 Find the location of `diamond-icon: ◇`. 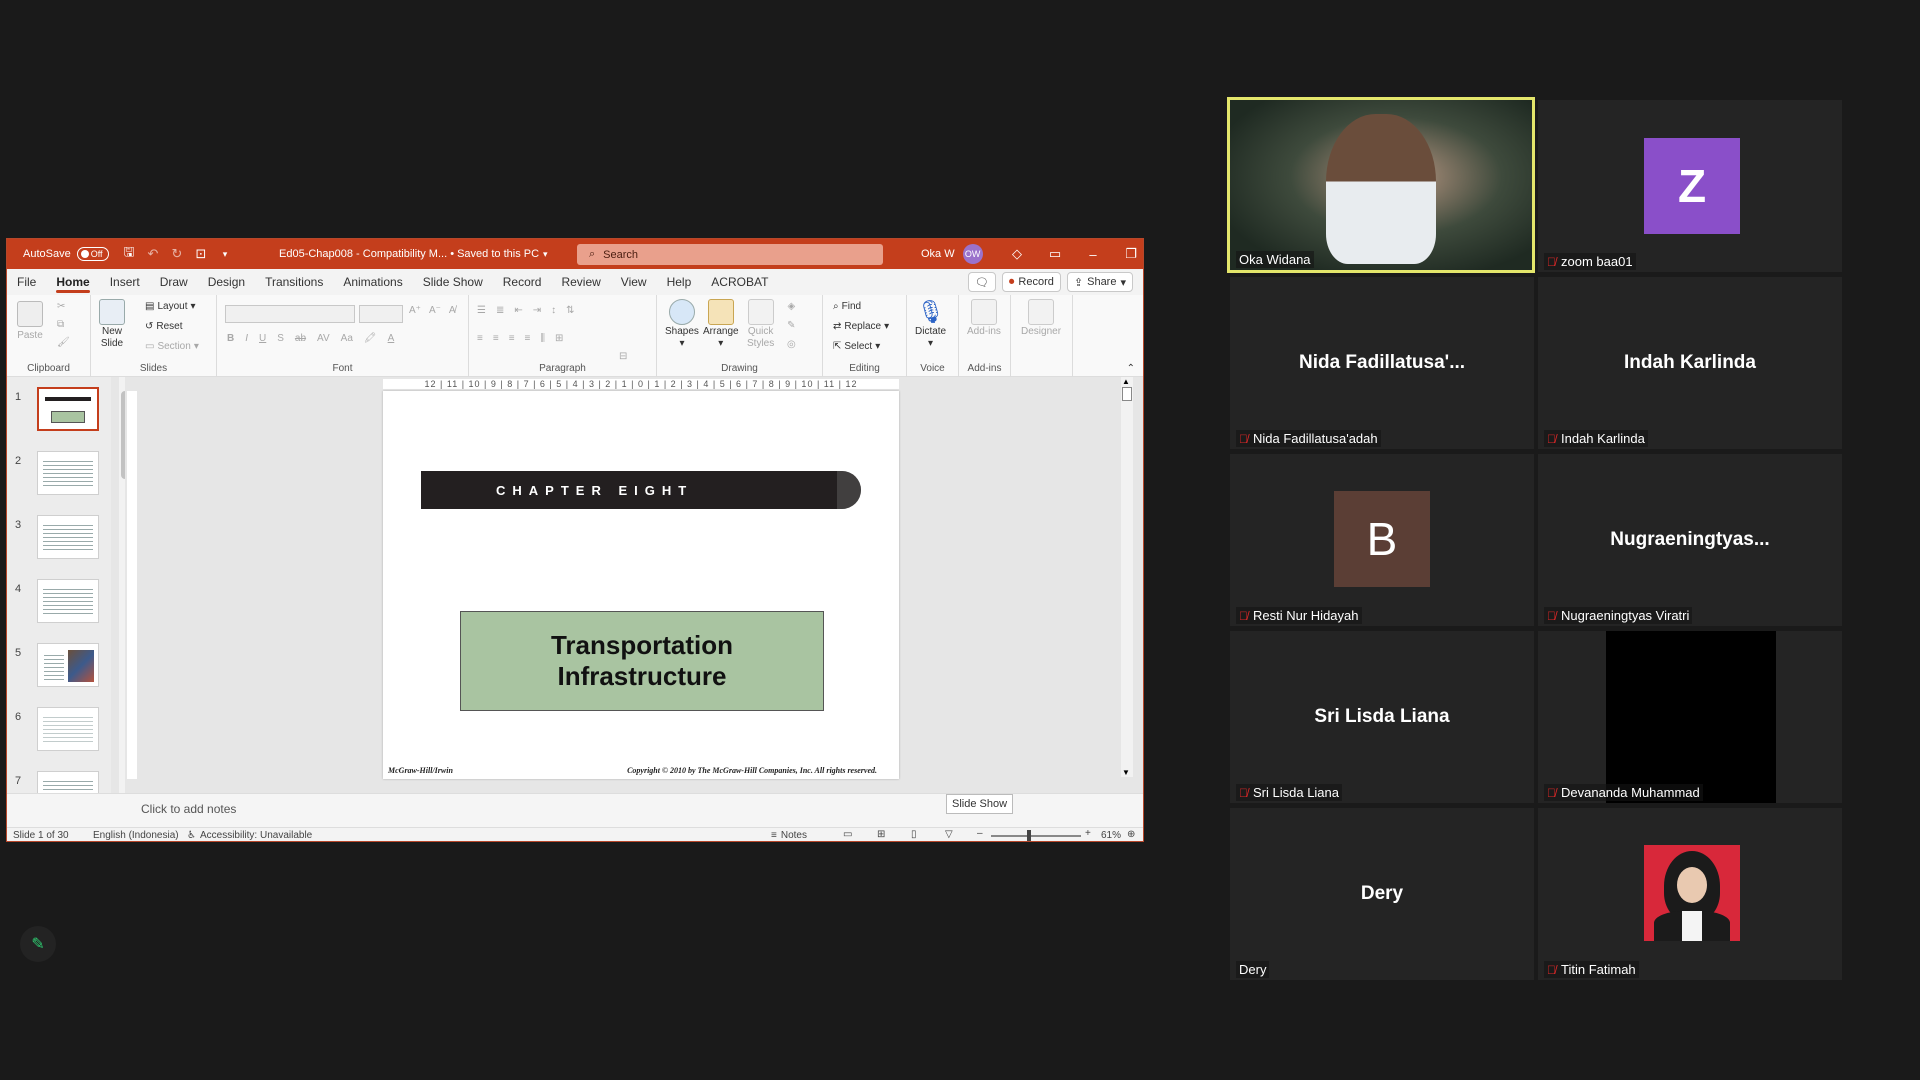

diamond-icon: ◇ is located at coordinates (1017, 254).